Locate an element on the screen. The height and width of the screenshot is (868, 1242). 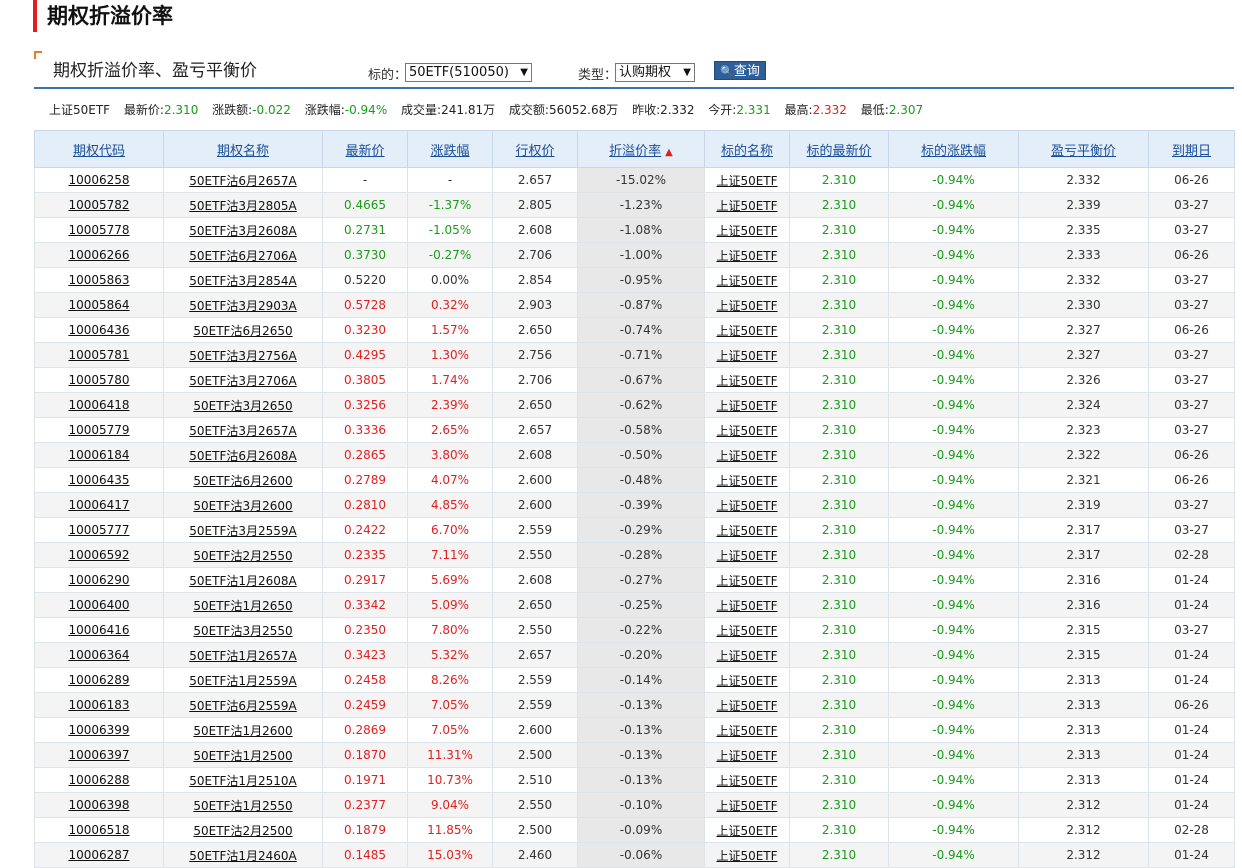
cell-option-name: 50ETF沽3月2550 is located at coordinates (243, 630).